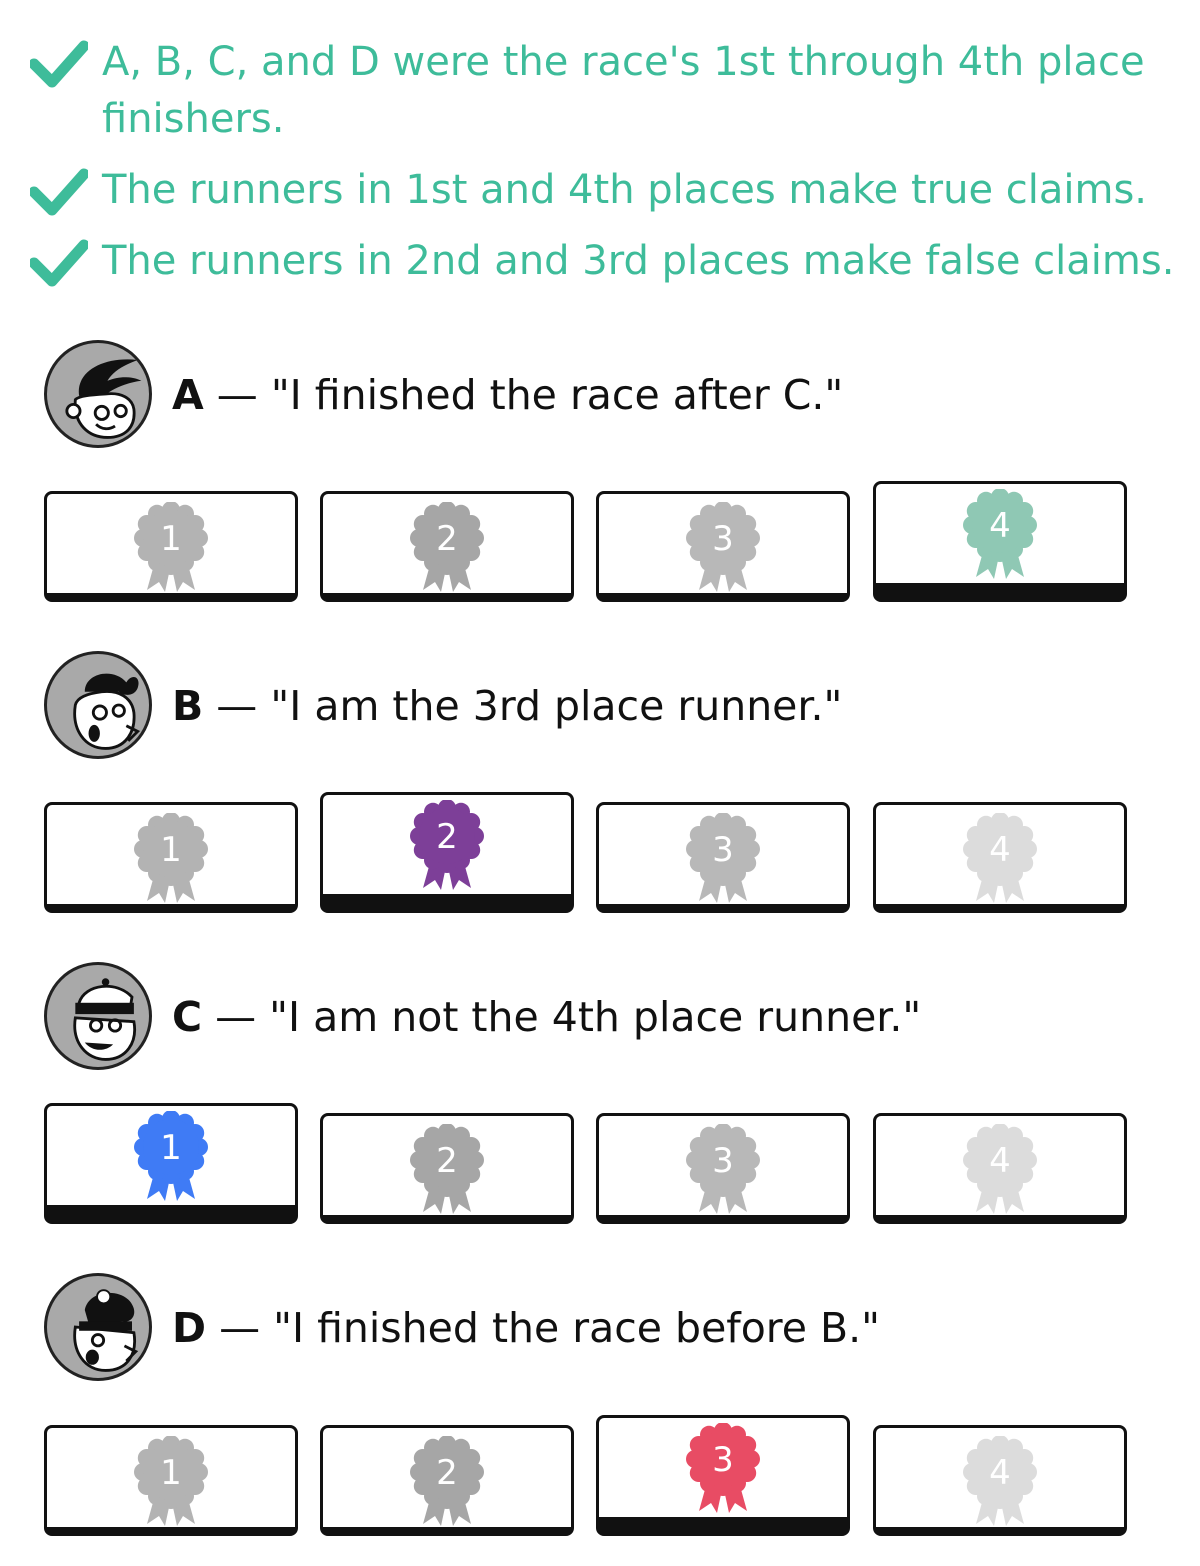 This screenshot has width=1200, height=1566. What do you see at coordinates (189, 1328) in the screenshot?
I see `runner-letter: D` at bounding box center [189, 1328].